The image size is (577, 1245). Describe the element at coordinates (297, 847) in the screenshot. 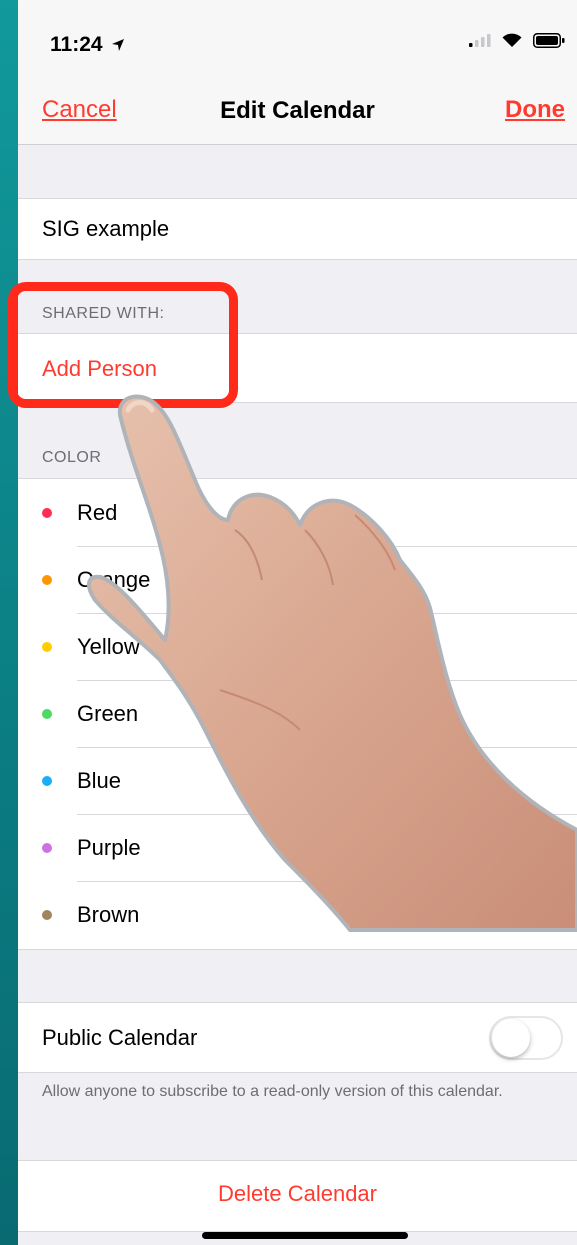

I see `color-option-purple: Purple ✓` at that location.